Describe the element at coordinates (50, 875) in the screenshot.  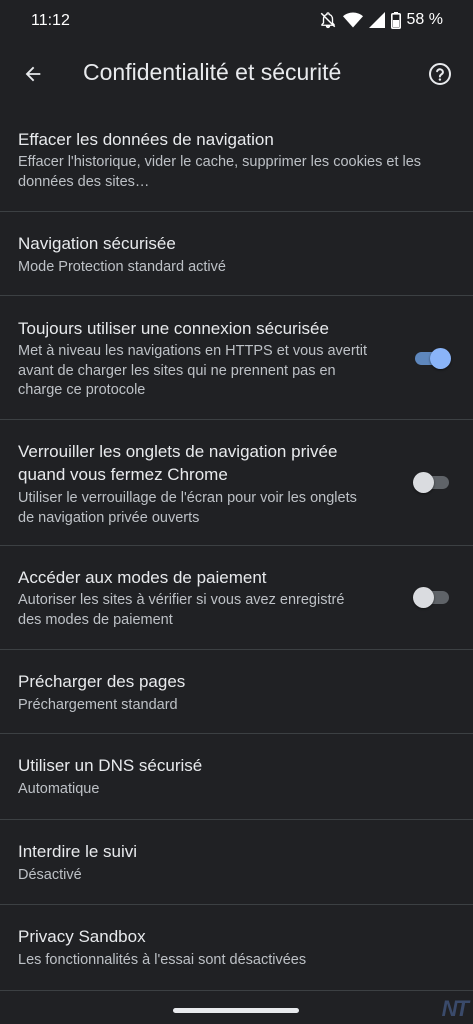
I see `setting-subtitle: Désactivé` at that location.